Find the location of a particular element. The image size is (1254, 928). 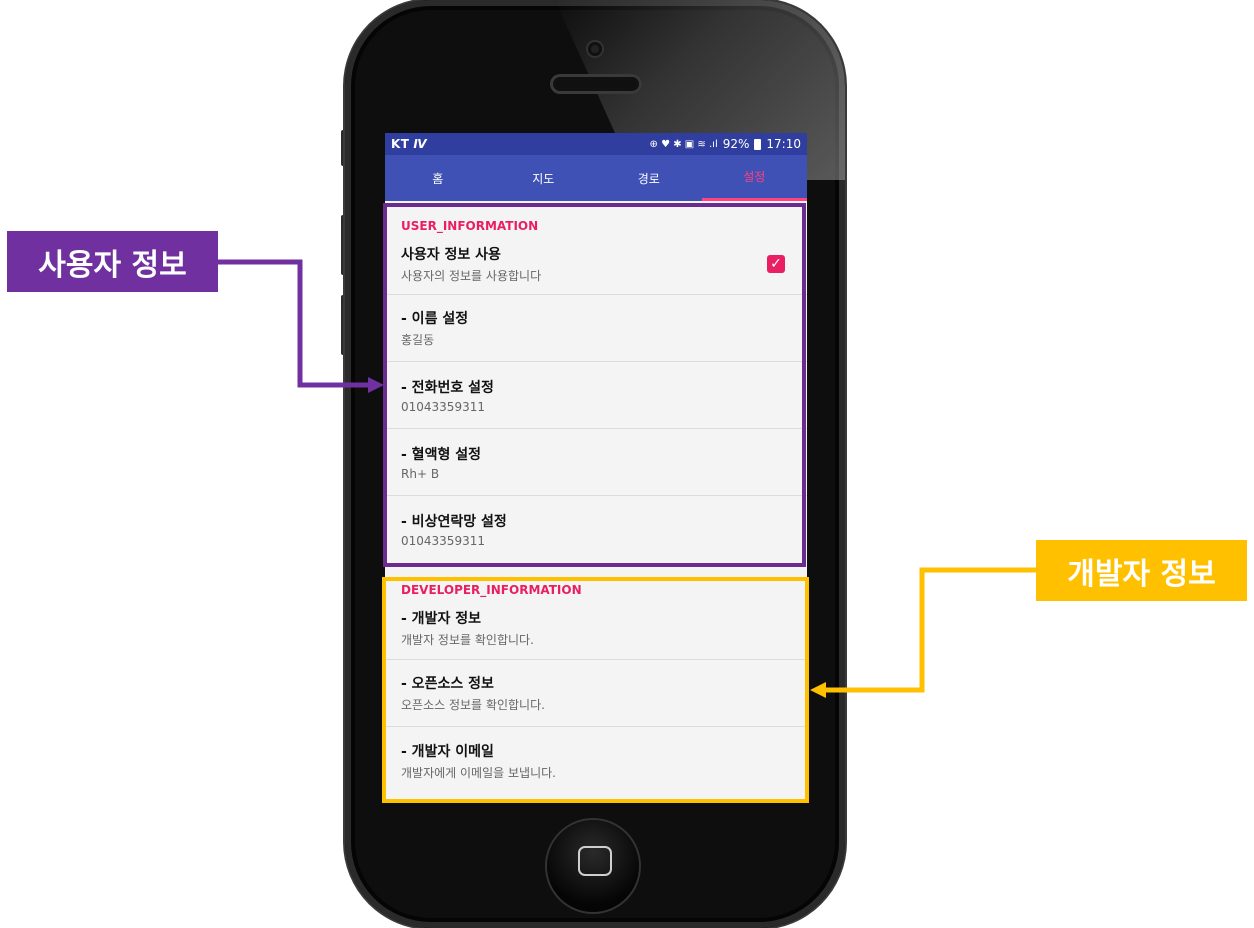

status-icons: ⊕ ♥ ✱ ▣ ≋ .ıl 92% 17:10 is located at coordinates (725, 144).